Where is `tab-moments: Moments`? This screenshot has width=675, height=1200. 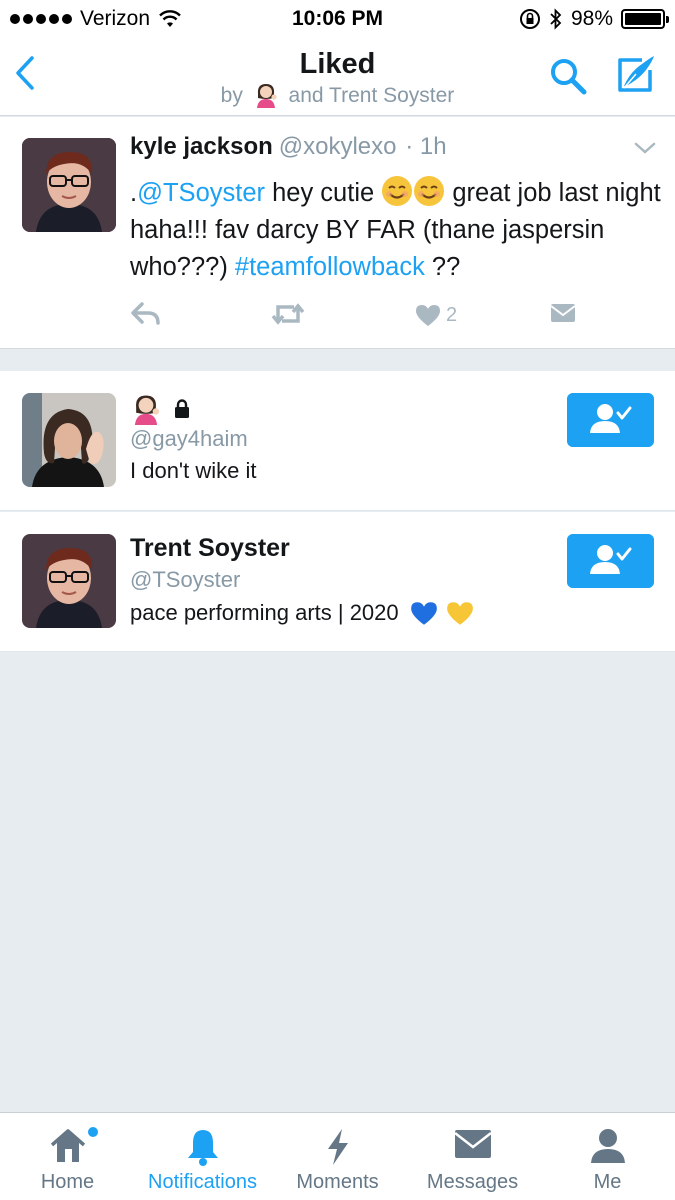 tab-moments: Moments is located at coordinates (337, 1156).